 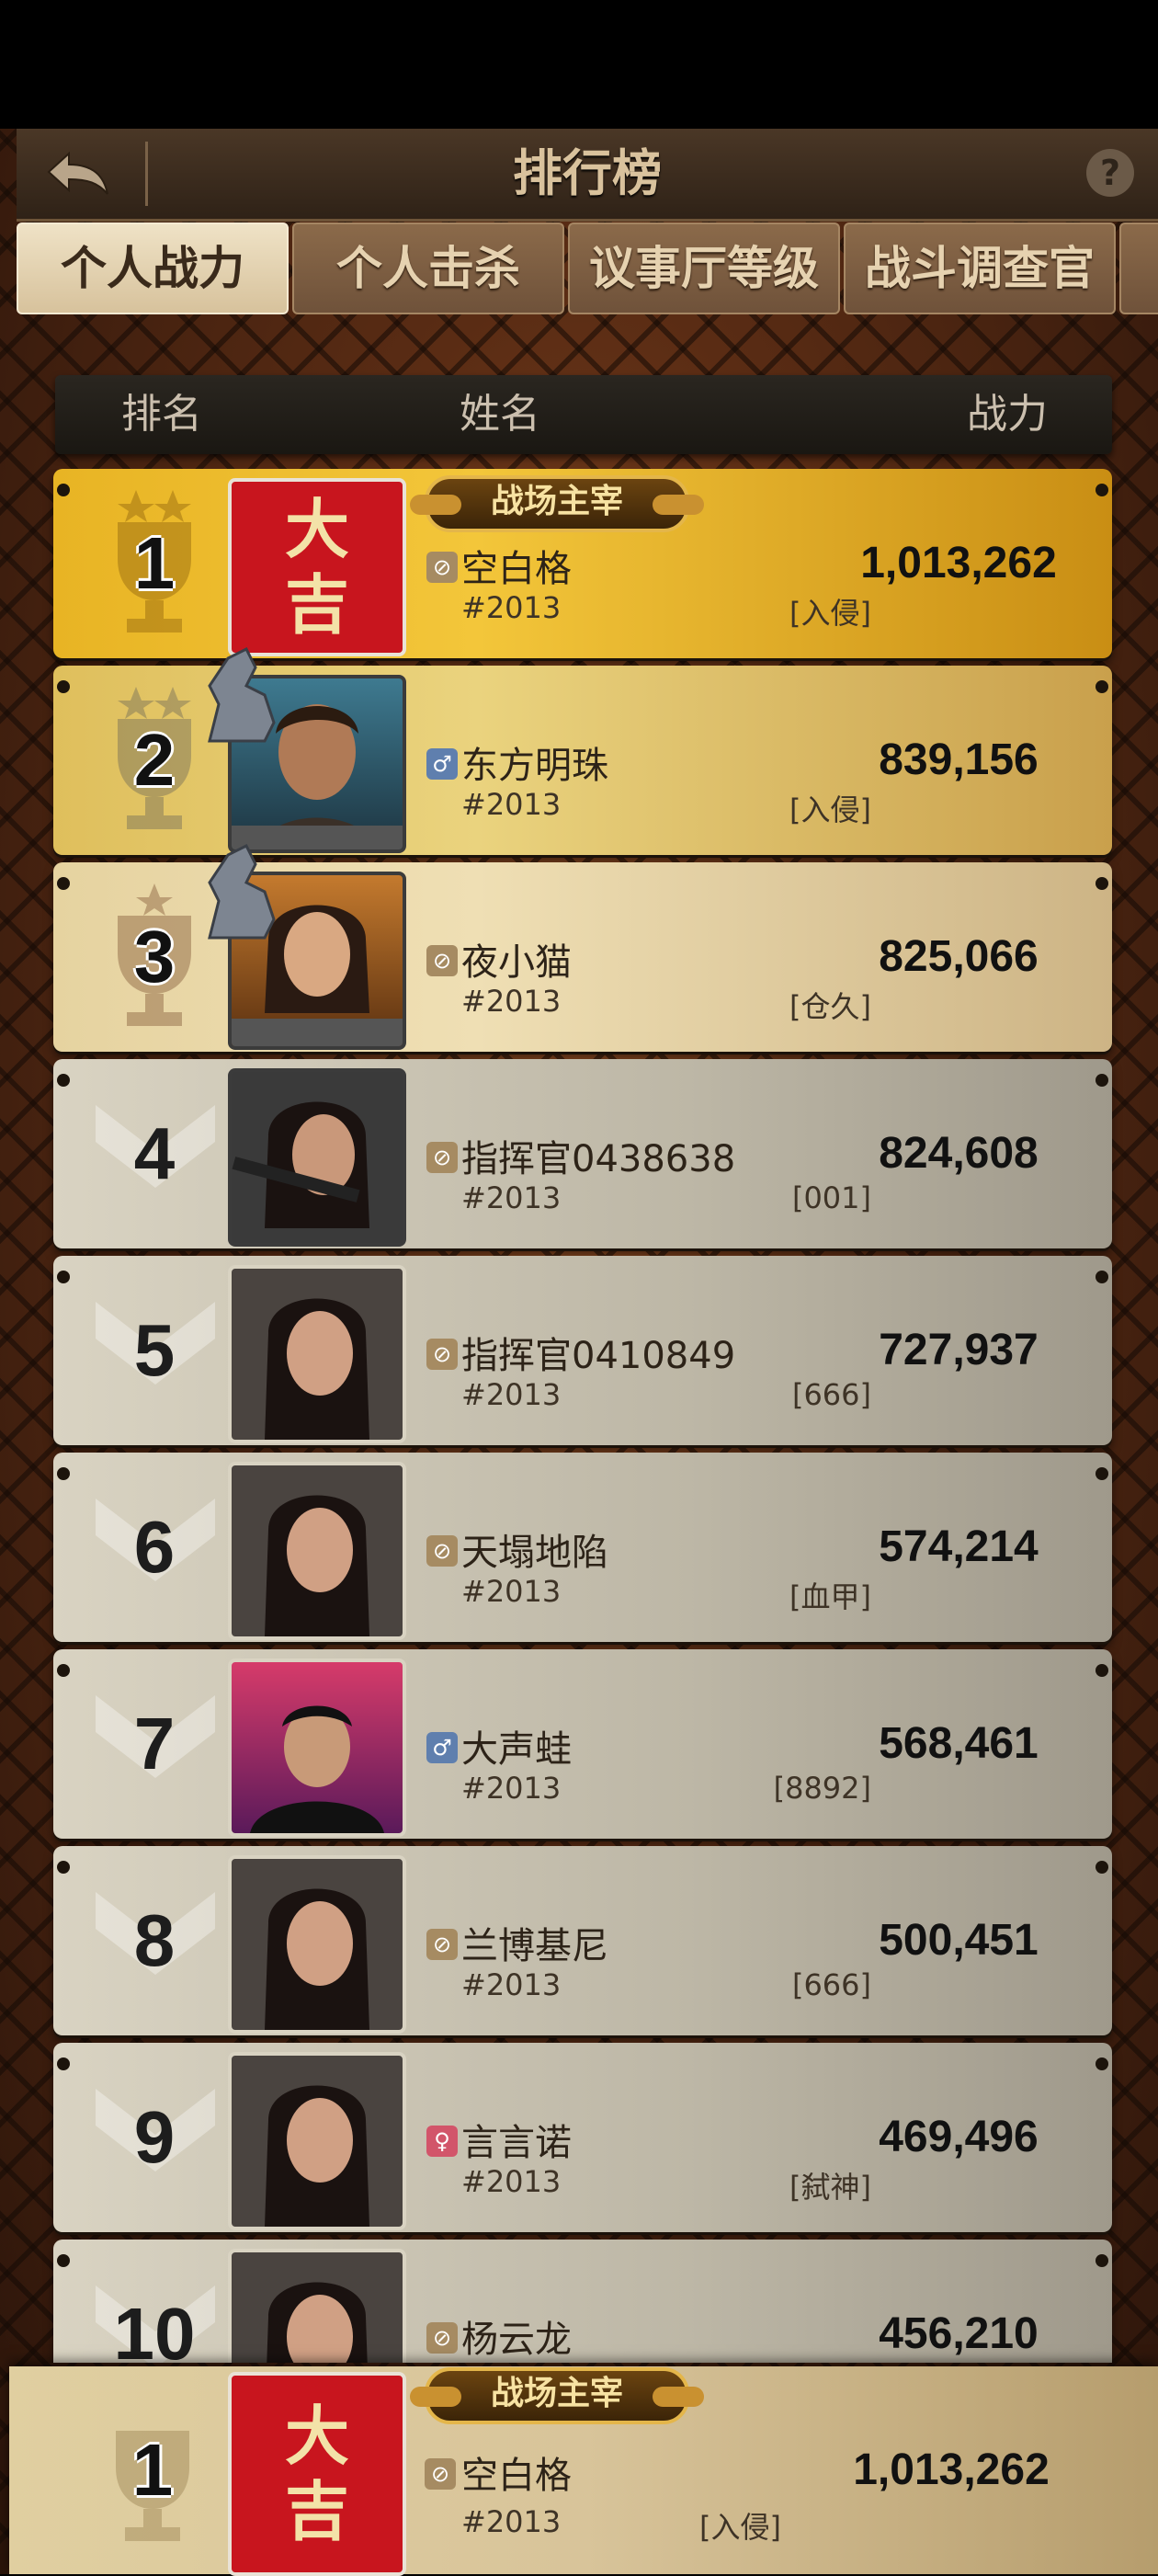 I want to click on status-bar-area, so click(x=579, y=64).